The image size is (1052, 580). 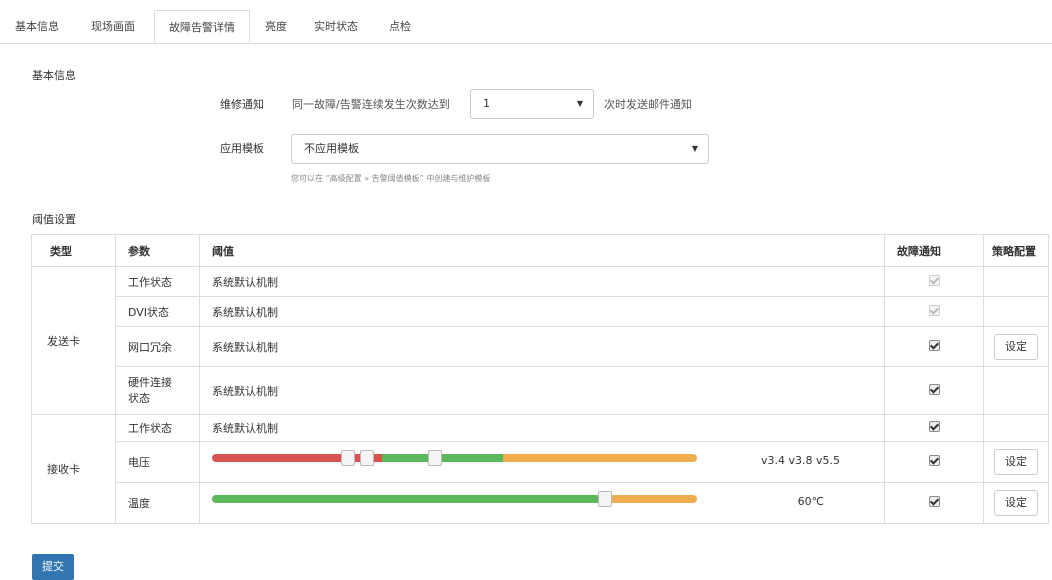 I want to click on header-strategy: 策略配置, so click(x=1016, y=250).